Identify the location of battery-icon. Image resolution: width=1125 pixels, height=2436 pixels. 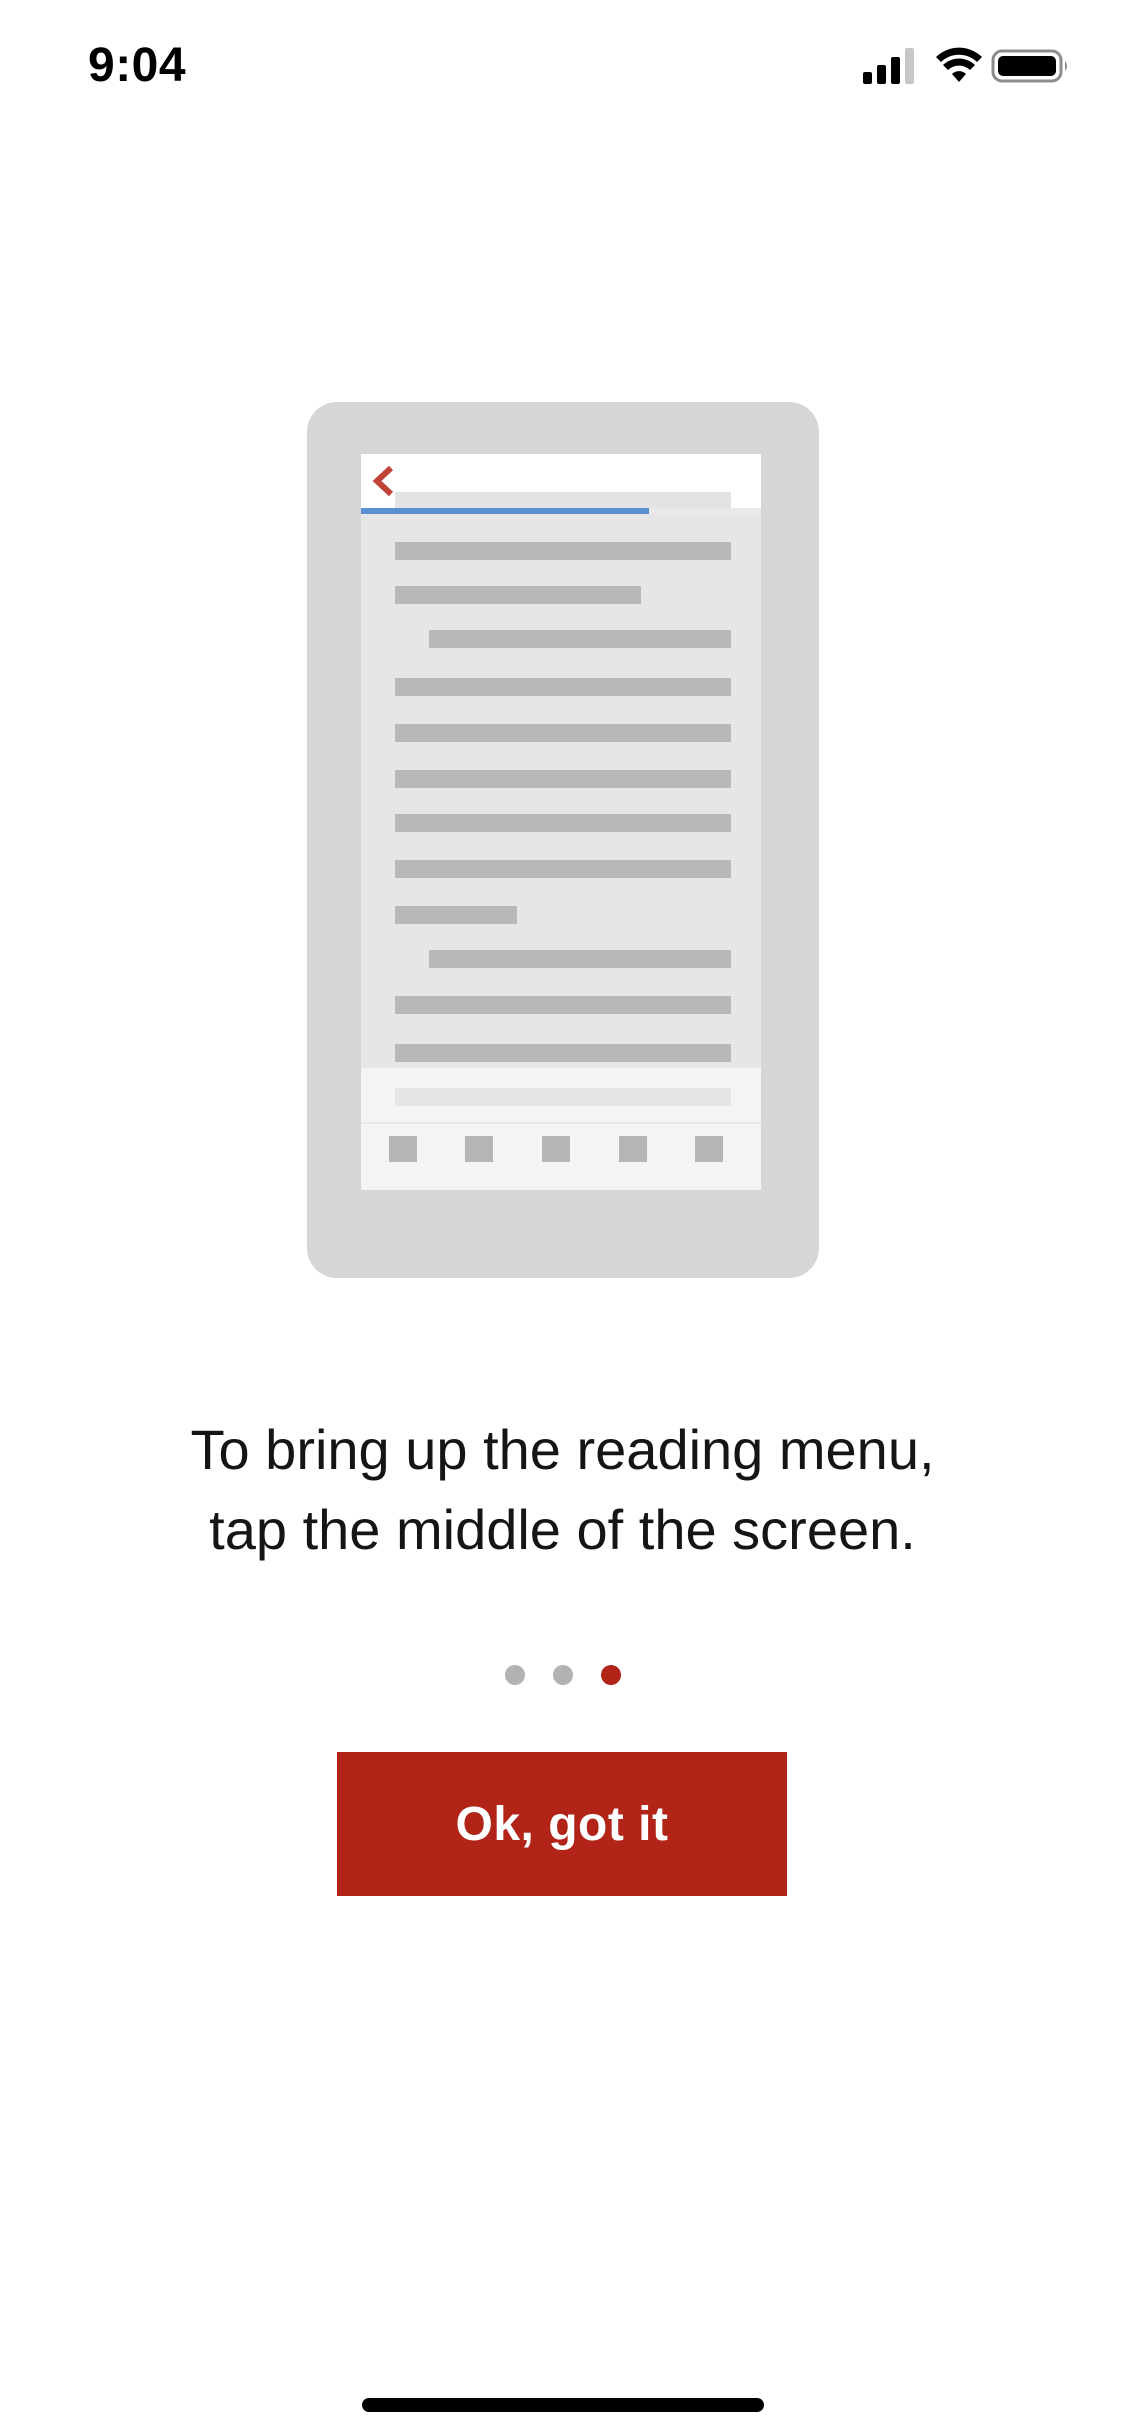
(1029, 66).